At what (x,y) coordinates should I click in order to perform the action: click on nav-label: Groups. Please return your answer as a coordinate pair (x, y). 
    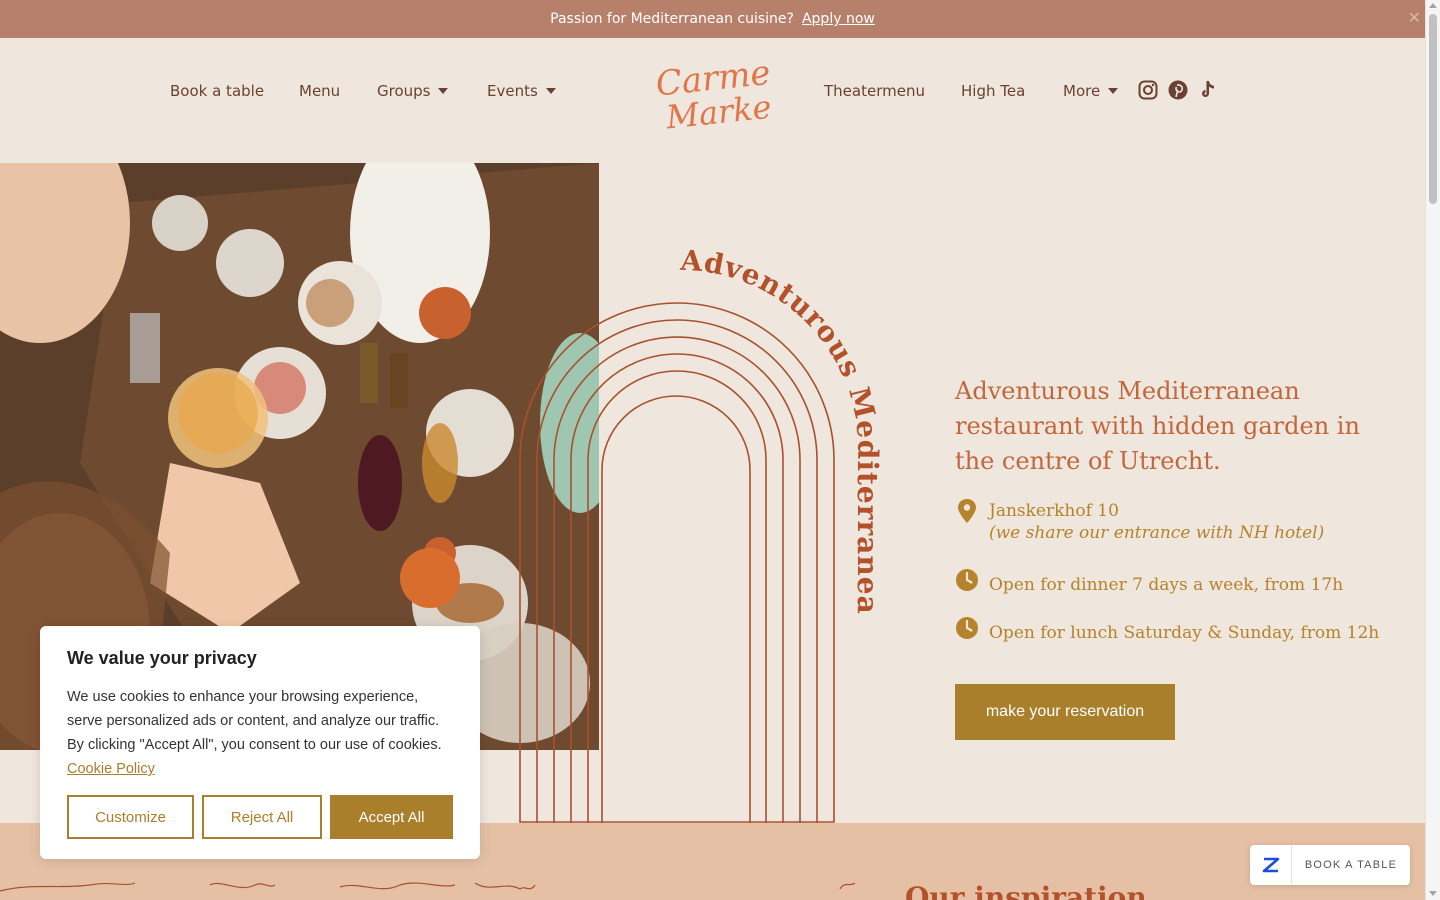
    Looking at the image, I should click on (404, 91).